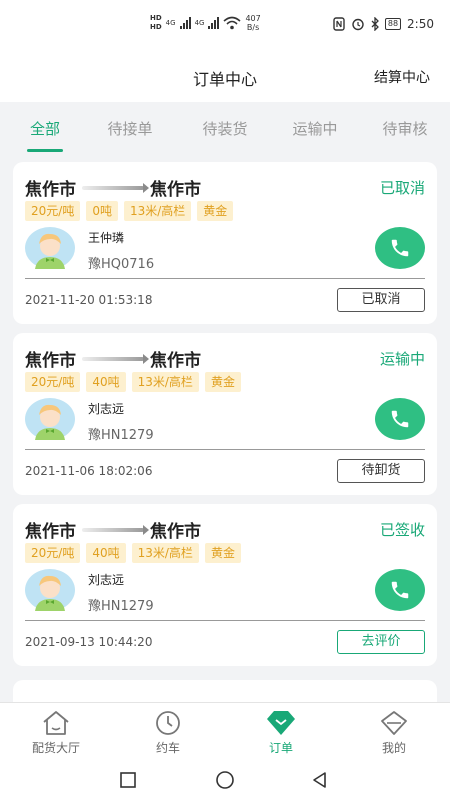 The height and width of the screenshot is (800, 450). I want to click on back-button, so click(320, 780).